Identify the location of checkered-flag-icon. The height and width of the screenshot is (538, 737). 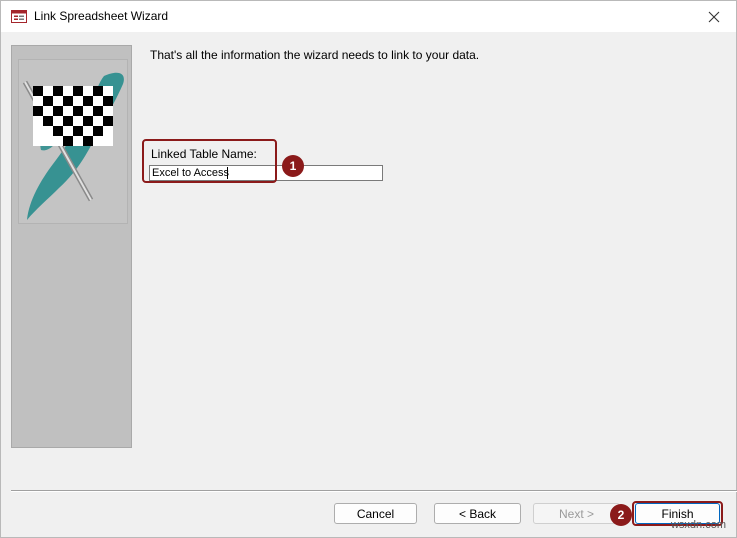
(73, 141).